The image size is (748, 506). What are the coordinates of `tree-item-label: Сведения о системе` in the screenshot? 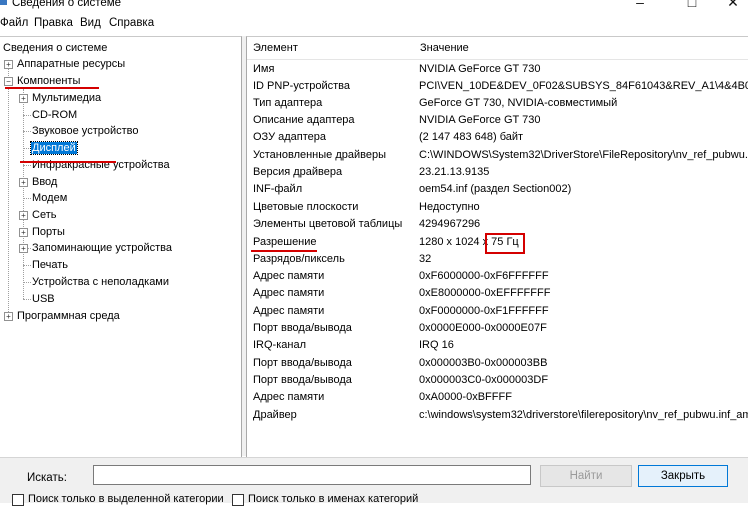 It's located at (55, 48).